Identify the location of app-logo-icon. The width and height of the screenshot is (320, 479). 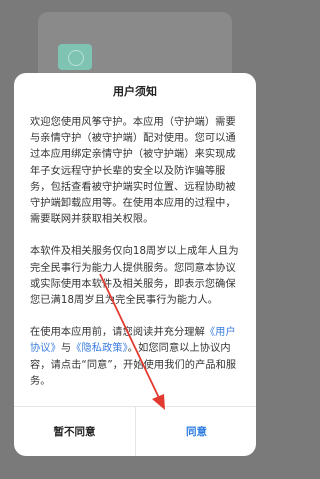
(75, 57).